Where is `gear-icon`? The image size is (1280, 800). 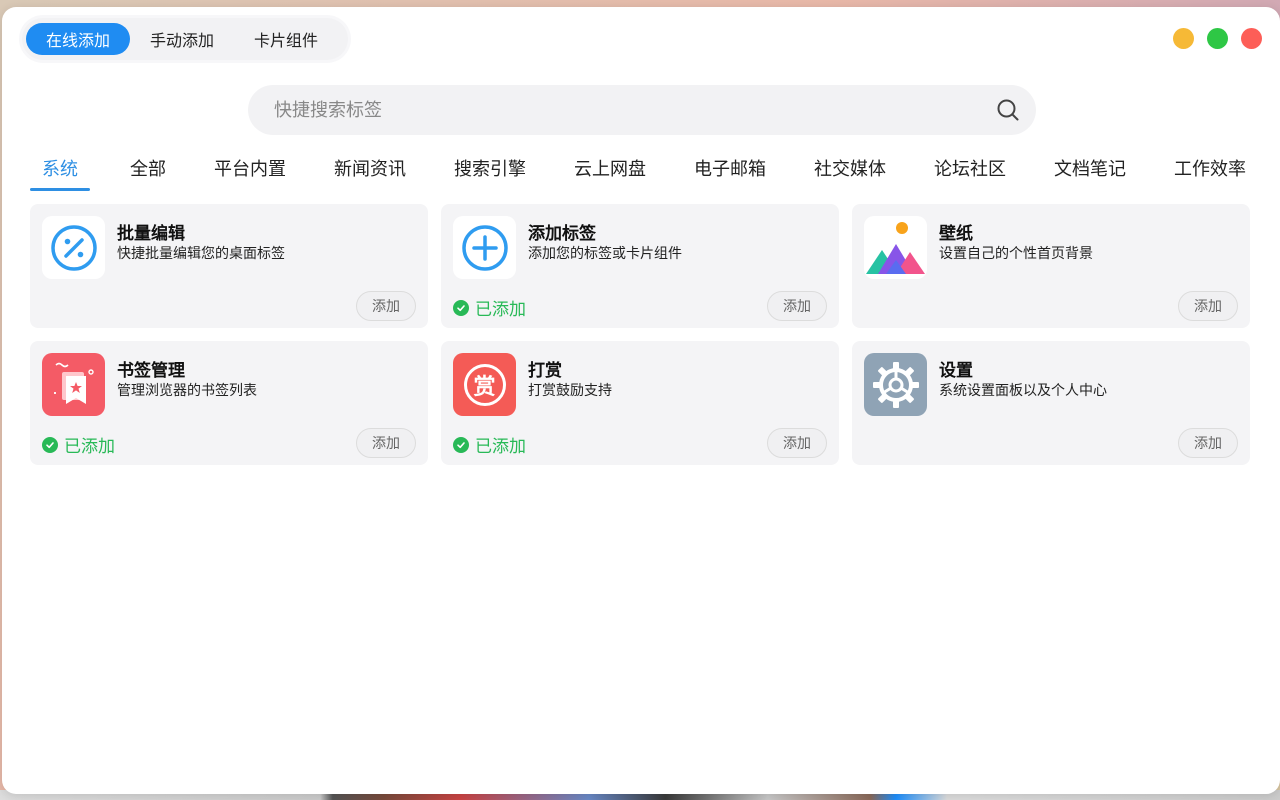 gear-icon is located at coordinates (895, 384).